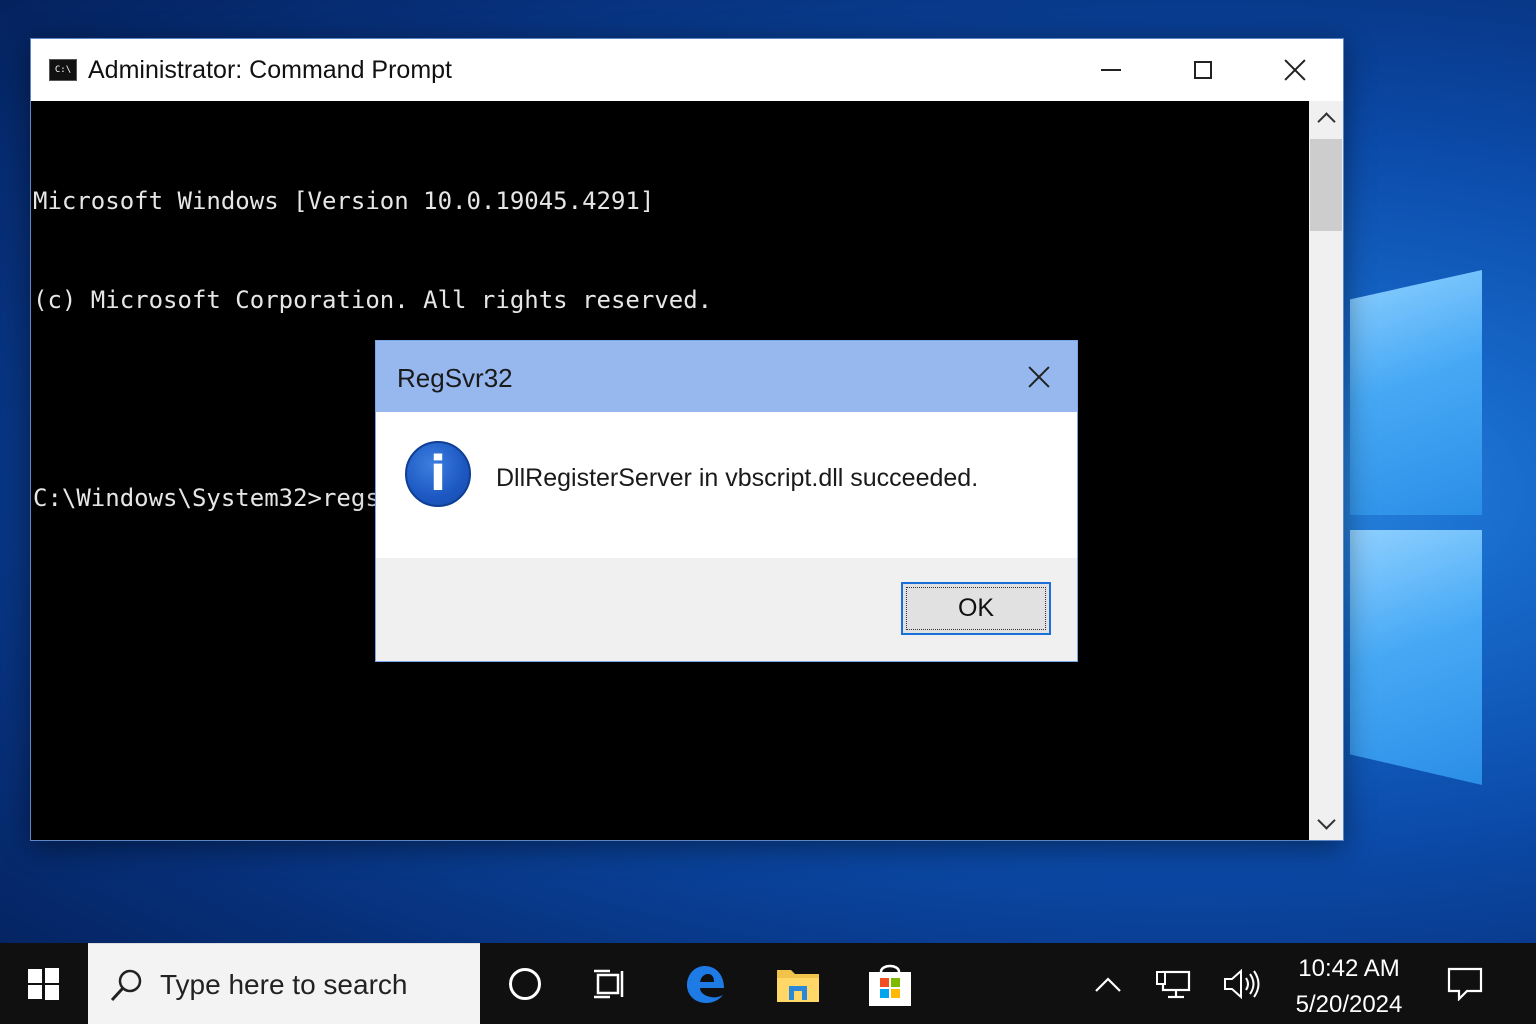  I want to click on scroll-thumb, so click(1326, 185).